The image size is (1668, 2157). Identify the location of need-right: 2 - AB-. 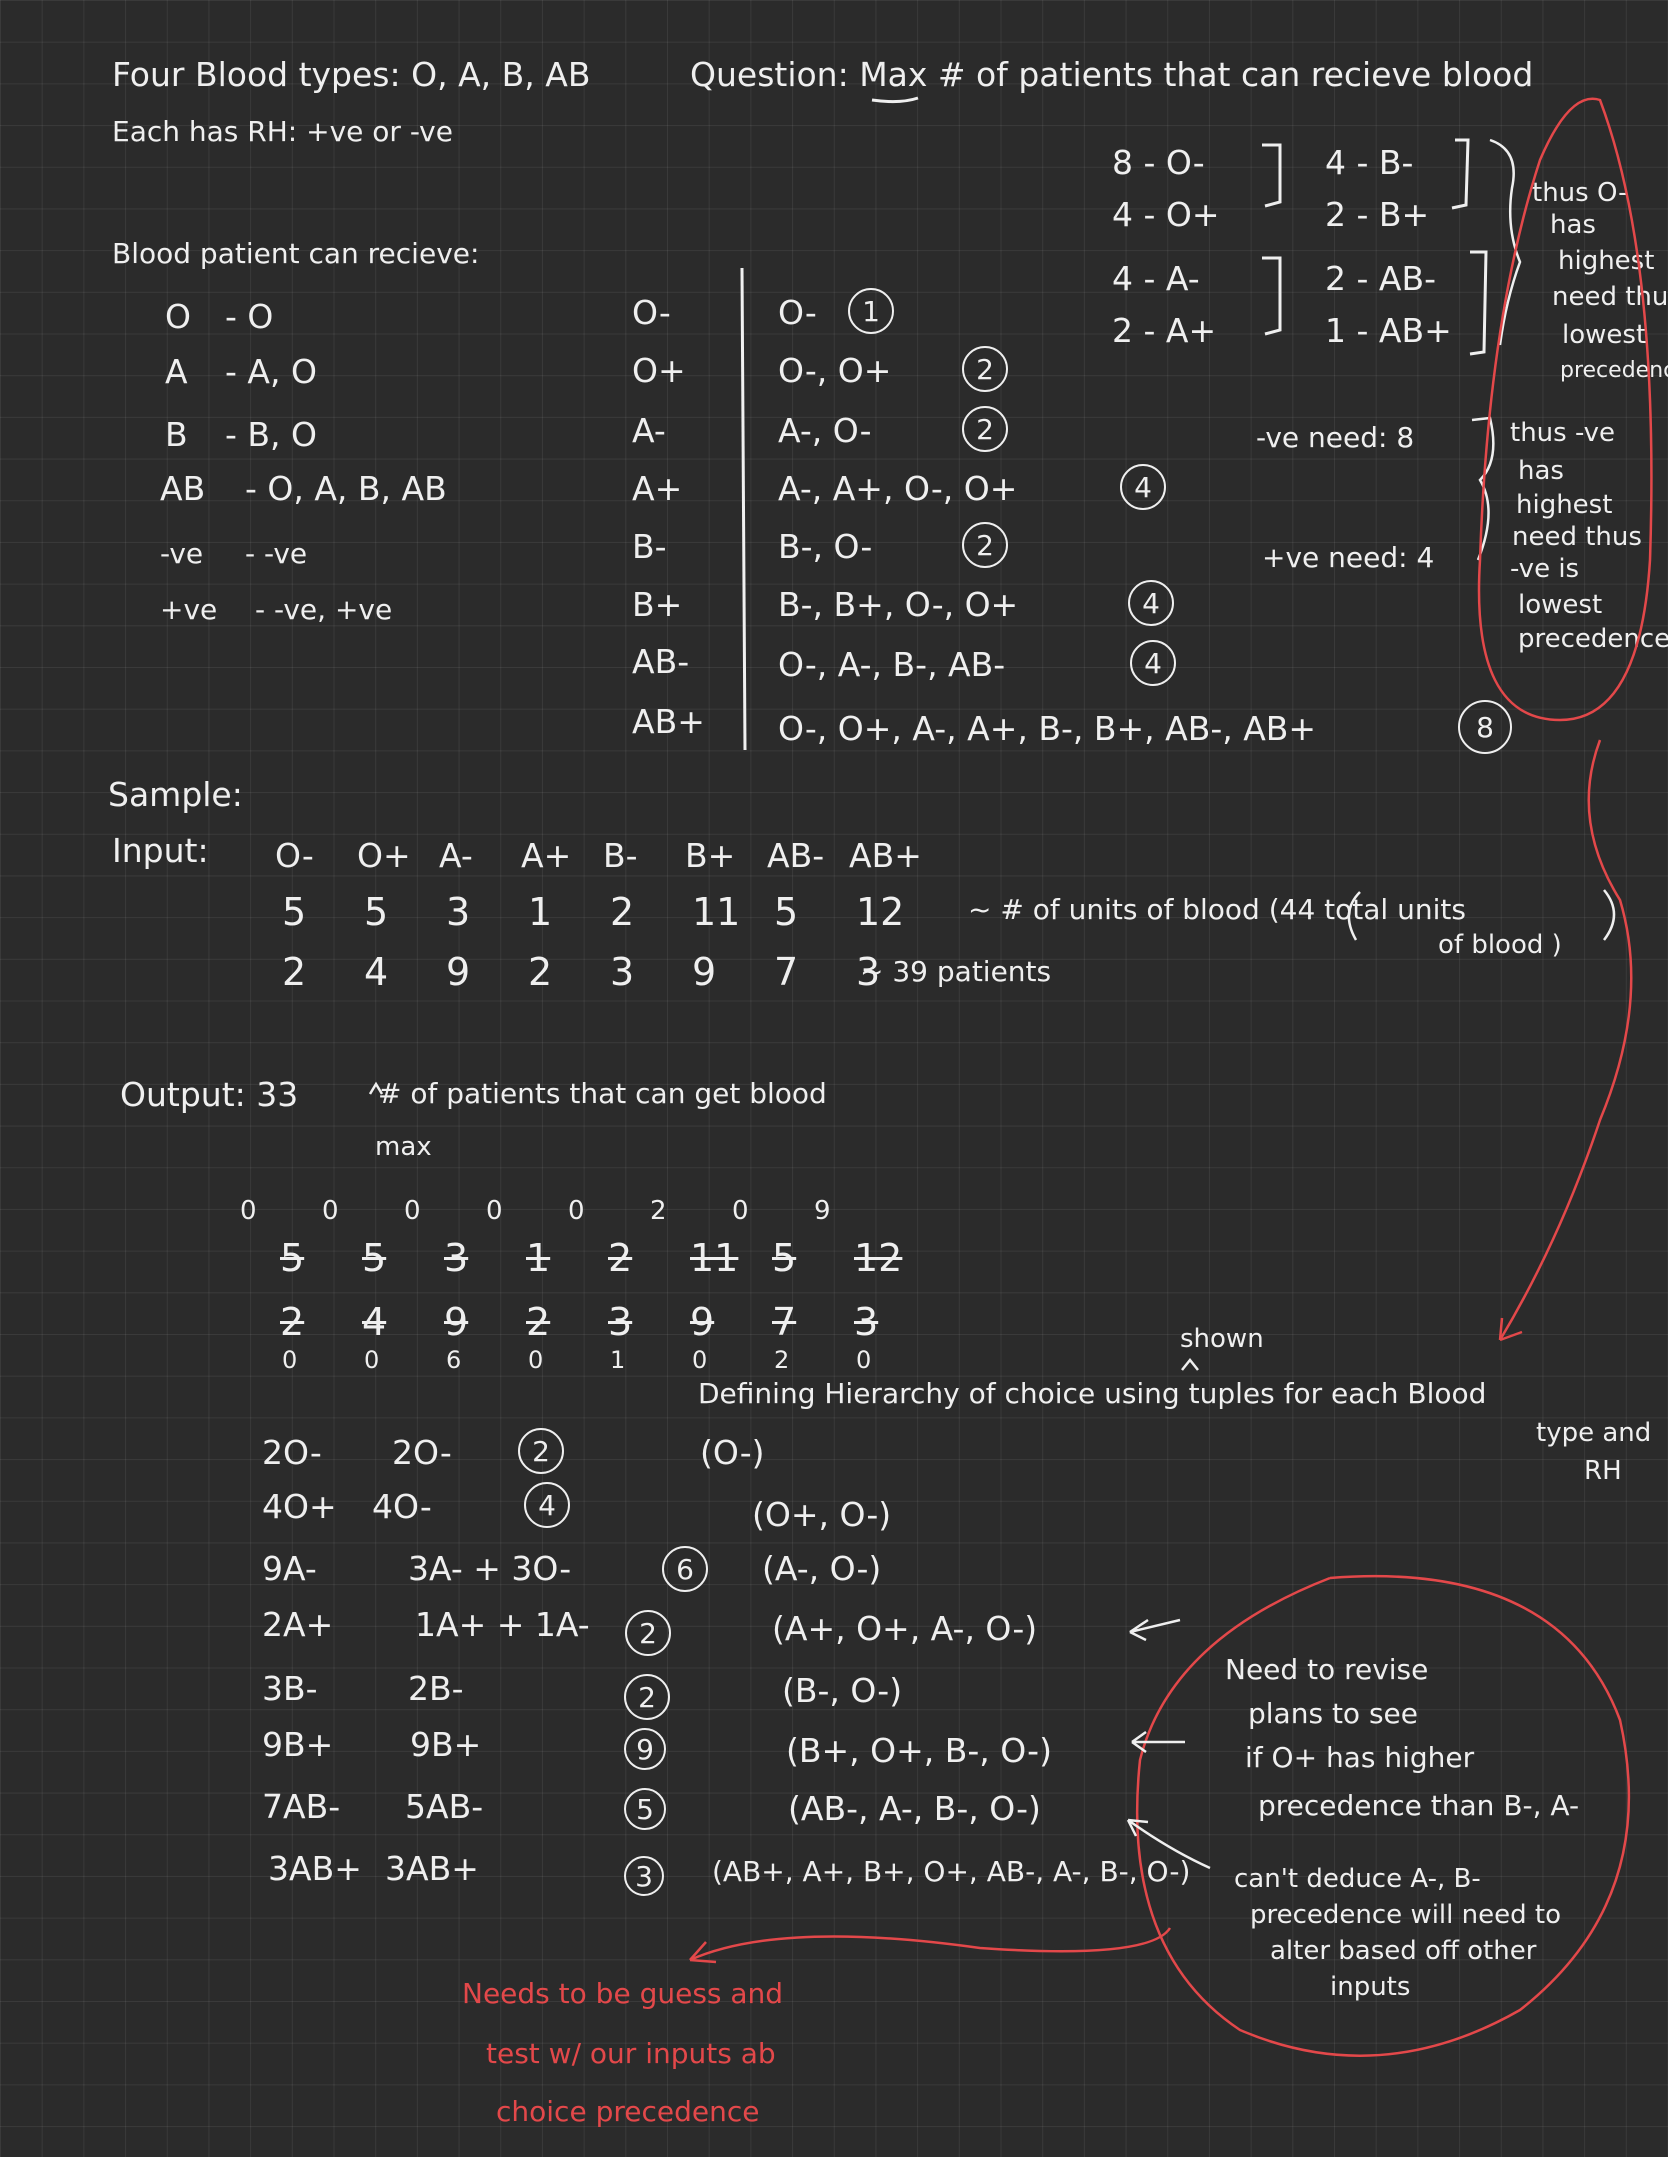
(1381, 278).